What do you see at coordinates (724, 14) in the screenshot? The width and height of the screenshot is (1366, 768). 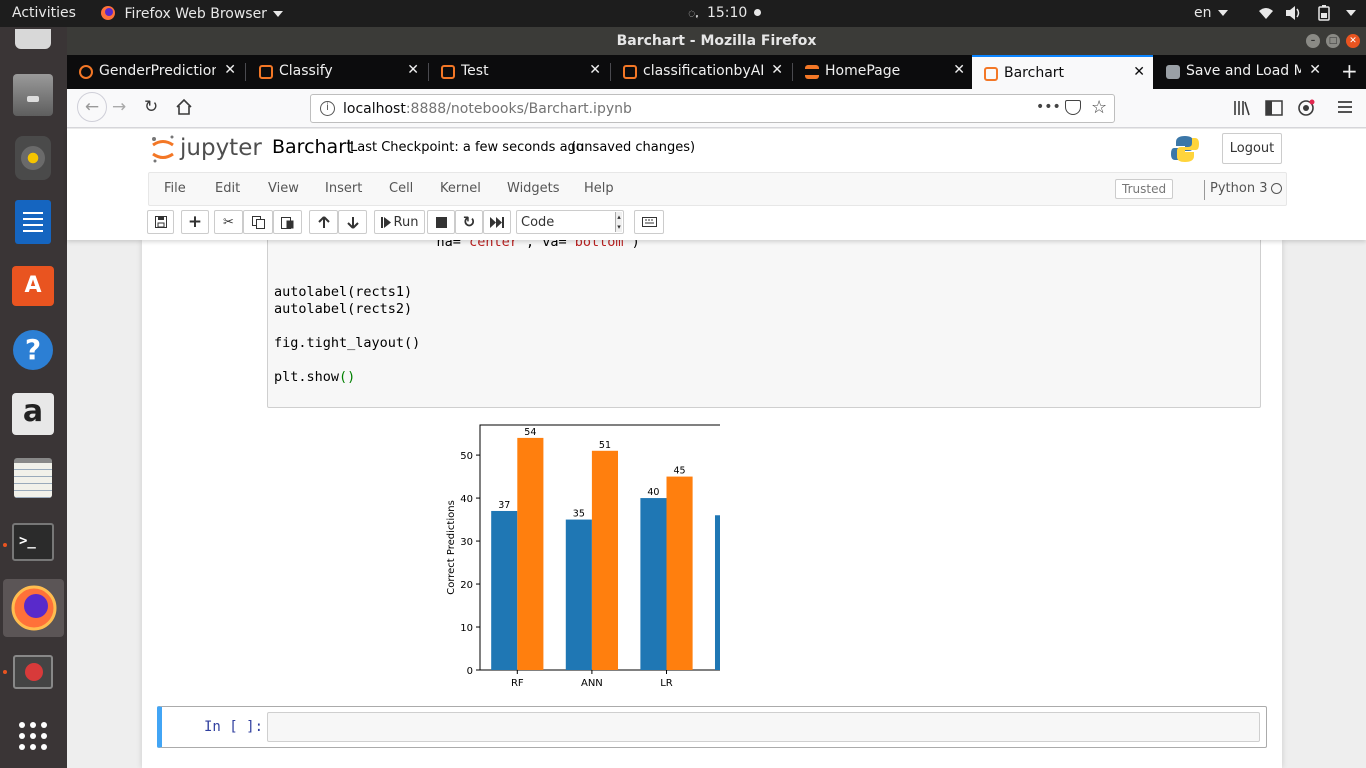 I see `clock: ꩻ 15:10` at bounding box center [724, 14].